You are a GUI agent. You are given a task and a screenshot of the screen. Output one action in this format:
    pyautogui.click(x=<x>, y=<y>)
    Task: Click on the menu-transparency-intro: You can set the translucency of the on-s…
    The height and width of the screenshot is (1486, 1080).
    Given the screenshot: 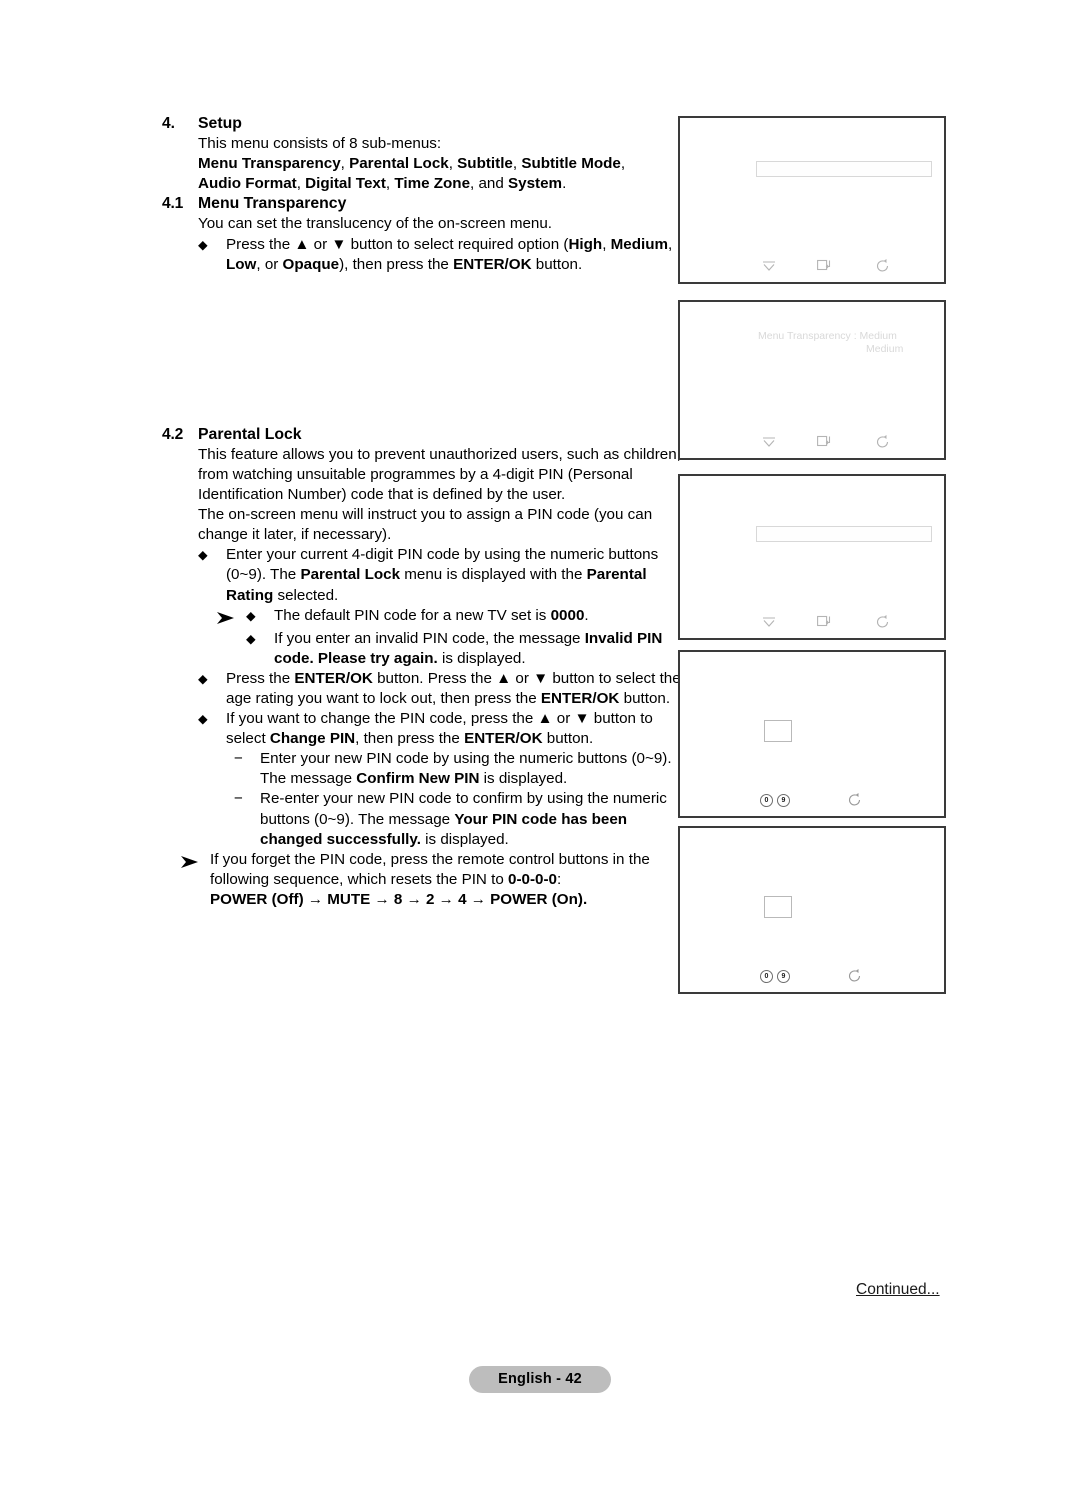 What is the action you would take?
    pyautogui.click(x=375, y=224)
    